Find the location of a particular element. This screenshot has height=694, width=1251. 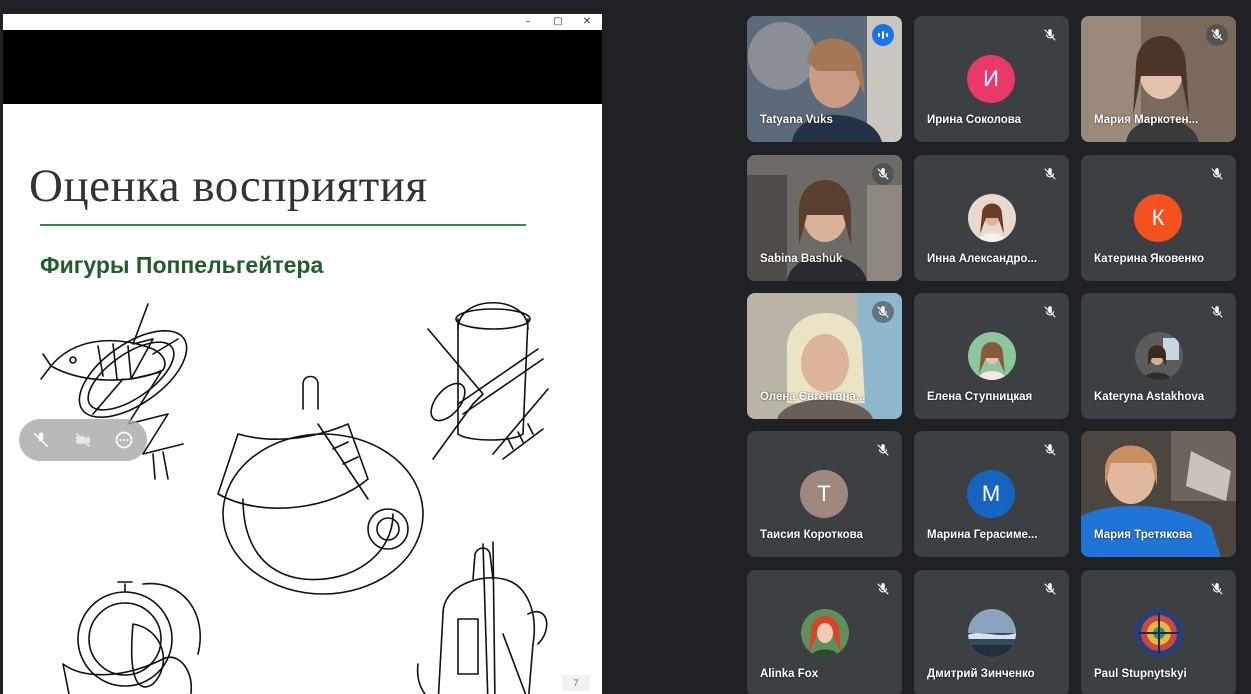

figure-kettle-glass is located at coordinates (482, 617).